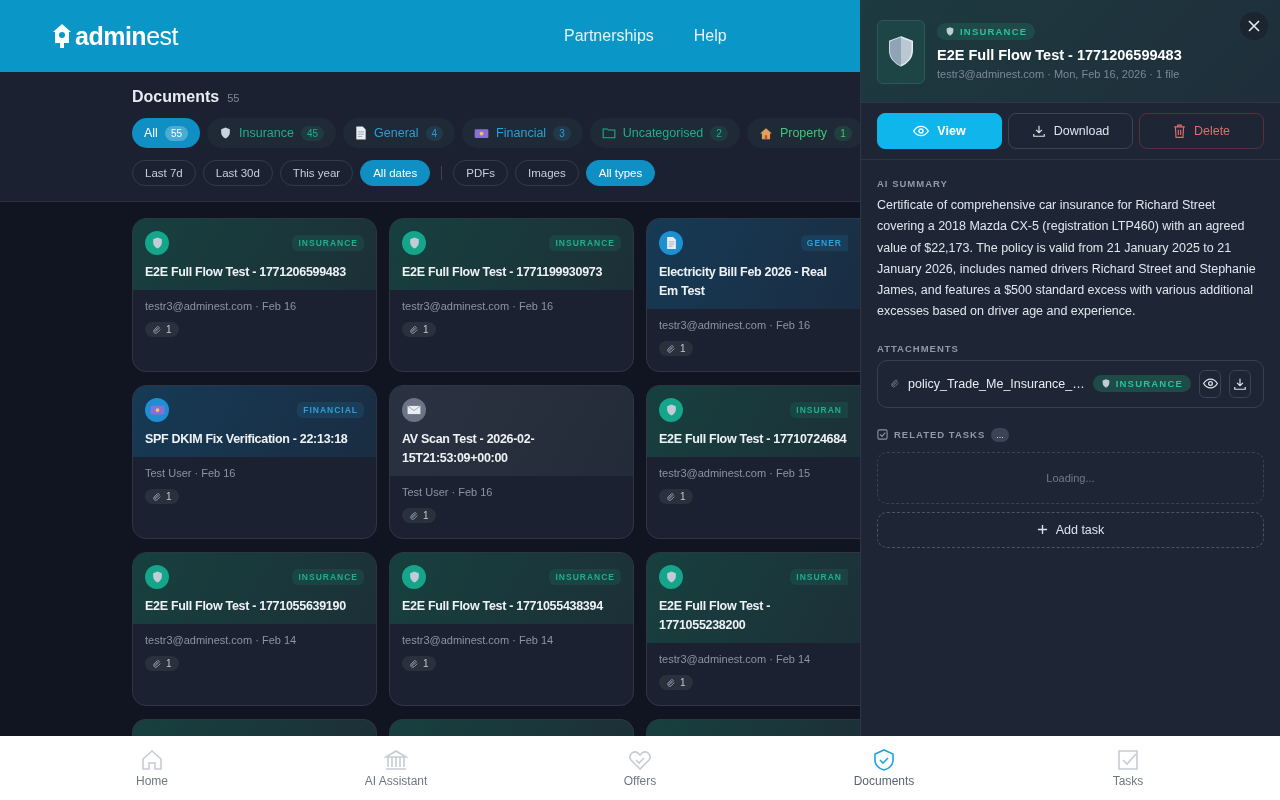 The image size is (1280, 800). I want to click on document-card: INSURAN E2E Full Flow Test - 17710724684 testr3@adminest.com · Feb 15 1, so click(753, 462).